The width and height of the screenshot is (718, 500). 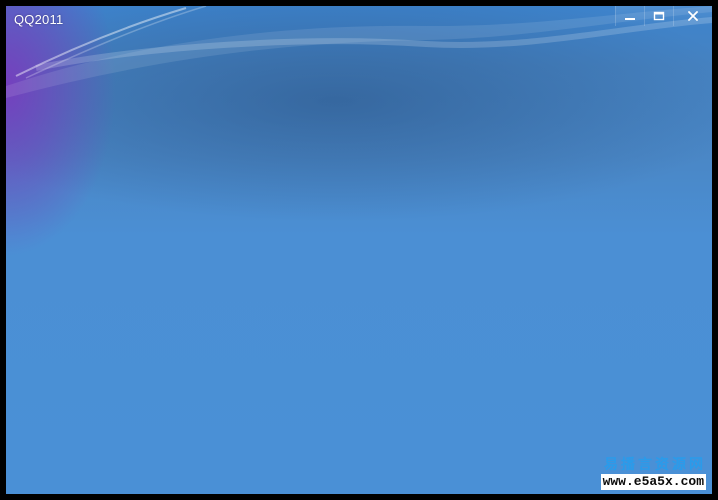 What do you see at coordinates (39, 19) in the screenshot?
I see `window-title: QQ2011` at bounding box center [39, 19].